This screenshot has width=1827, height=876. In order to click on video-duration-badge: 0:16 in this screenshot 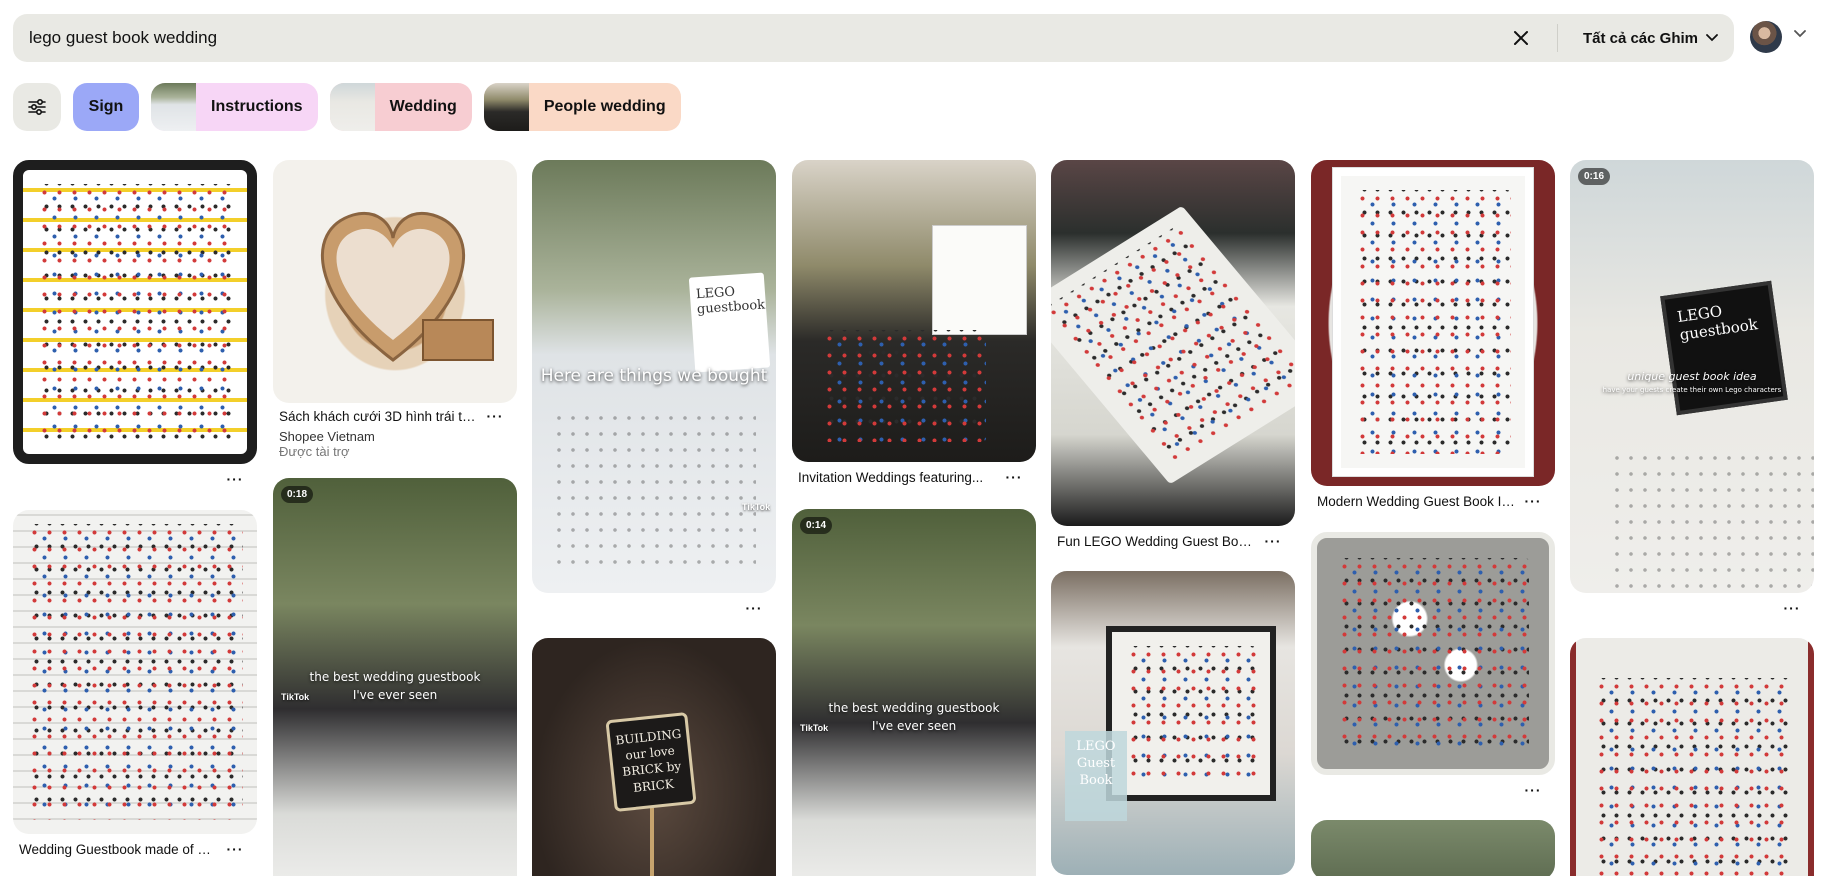, I will do `click(1594, 176)`.